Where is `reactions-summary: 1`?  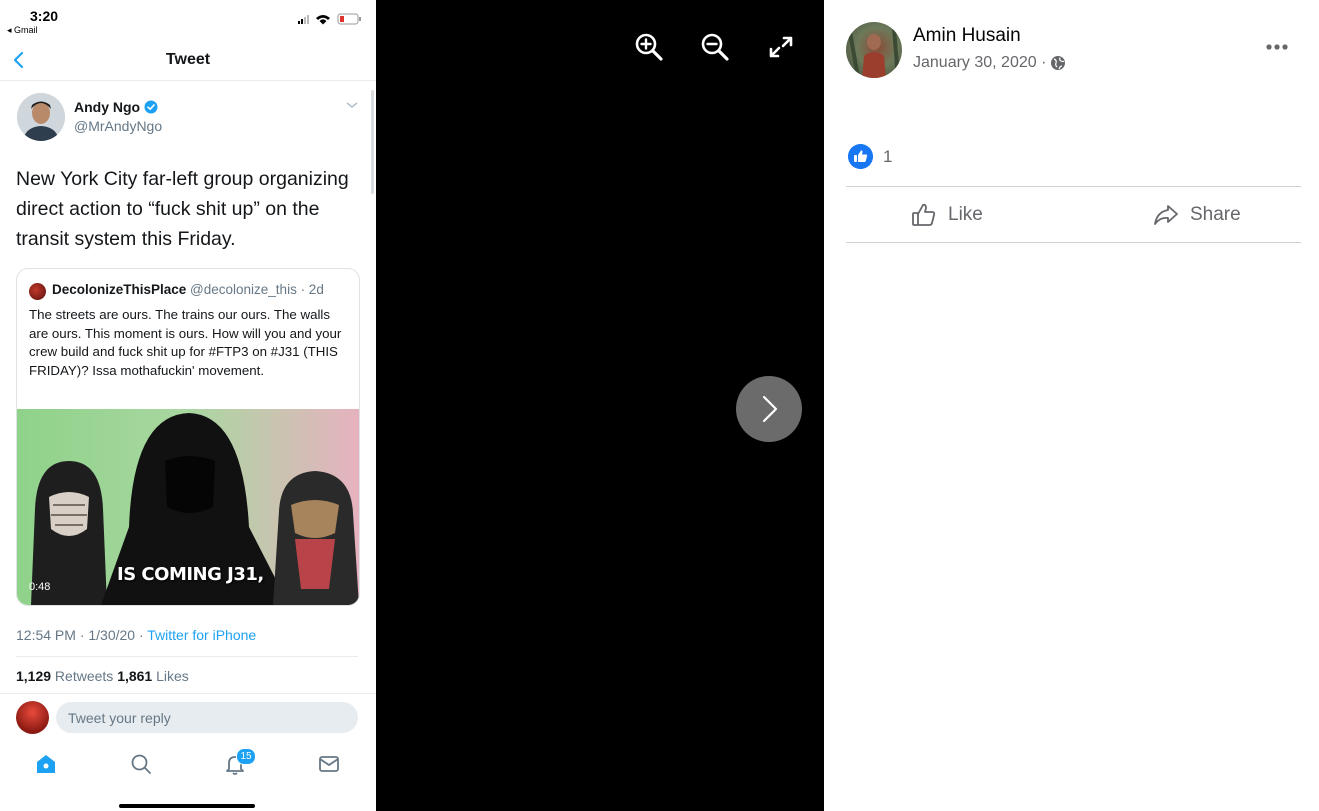 reactions-summary: 1 is located at coordinates (870, 156).